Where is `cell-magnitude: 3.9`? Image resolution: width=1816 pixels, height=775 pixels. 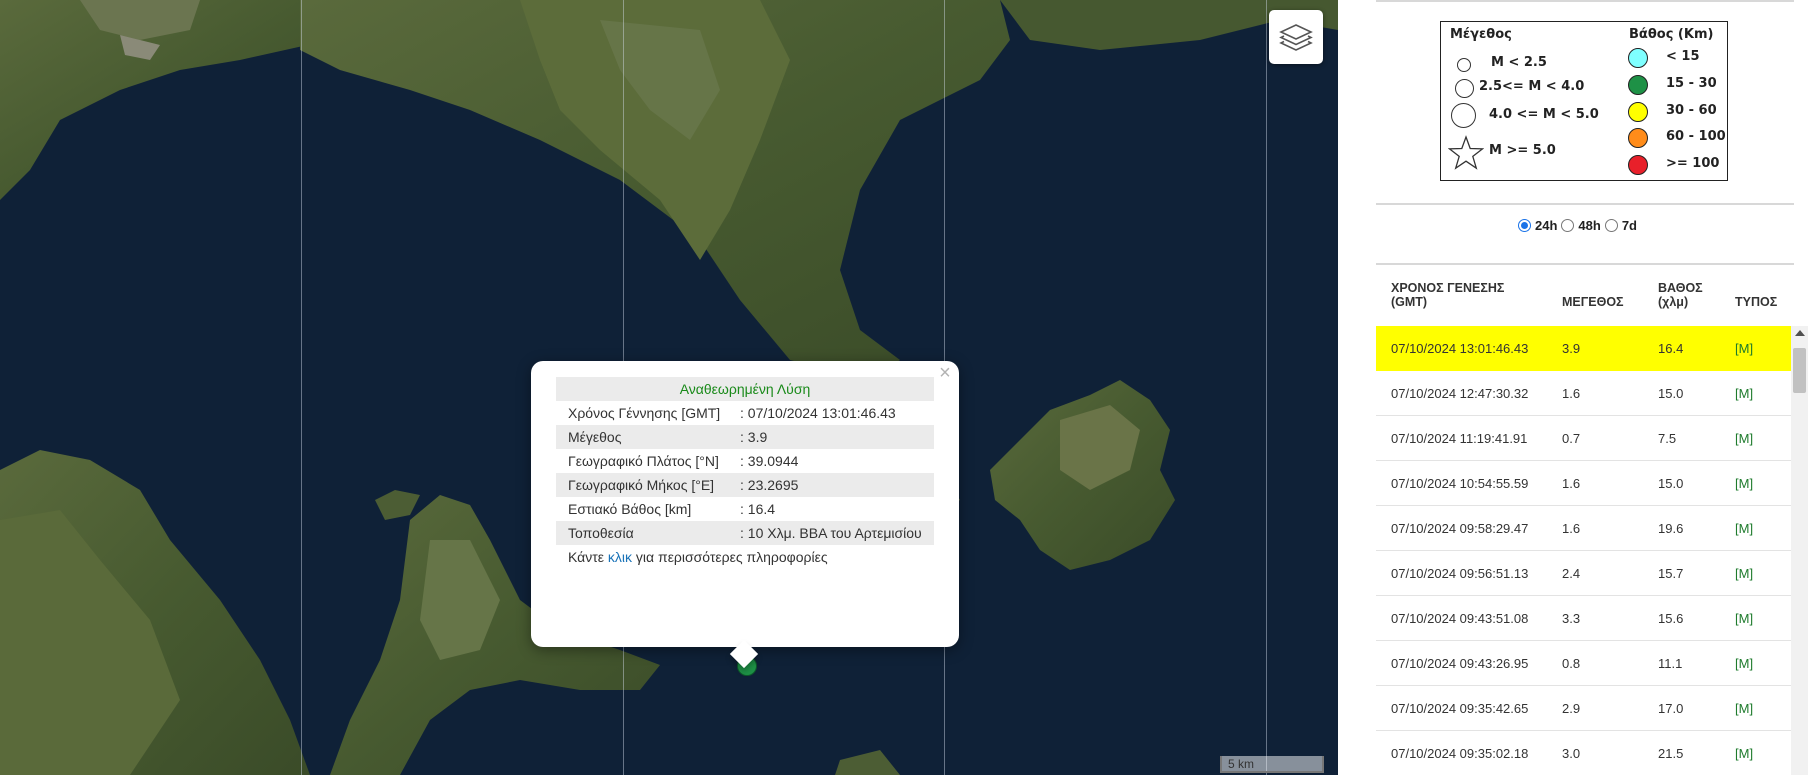
cell-magnitude: 3.9 is located at coordinates (1571, 348).